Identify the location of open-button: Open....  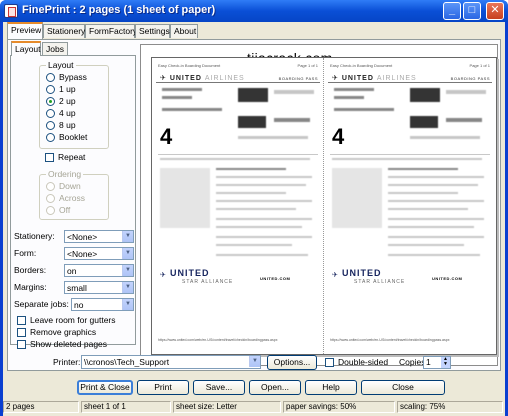
(275, 387).